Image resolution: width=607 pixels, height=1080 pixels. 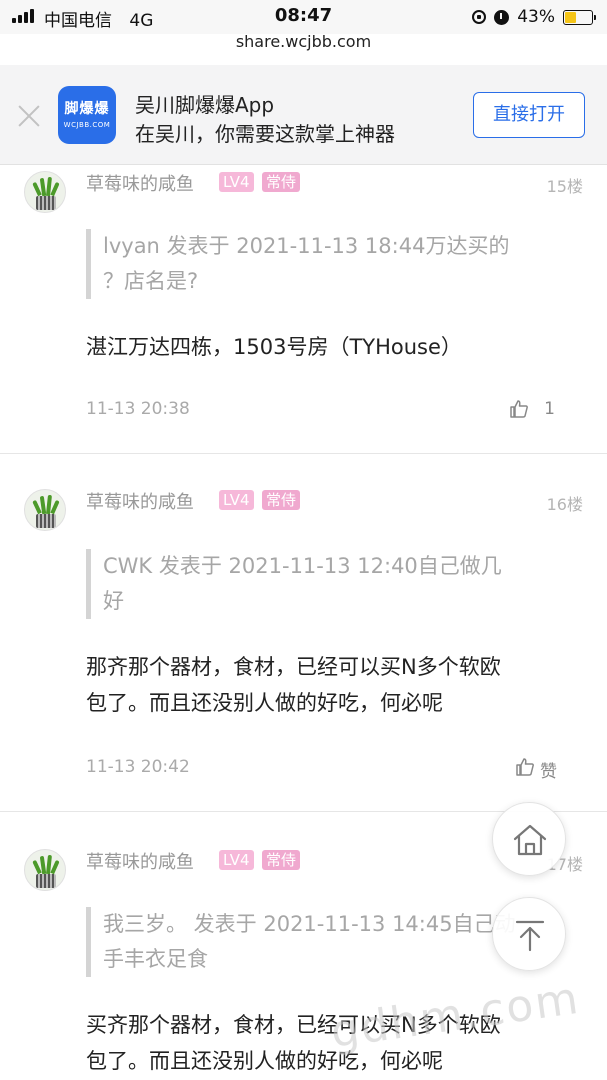 I want to click on comment-body: 湛江万达四栋，1503号房（TYHouse）, so click(x=336, y=347).